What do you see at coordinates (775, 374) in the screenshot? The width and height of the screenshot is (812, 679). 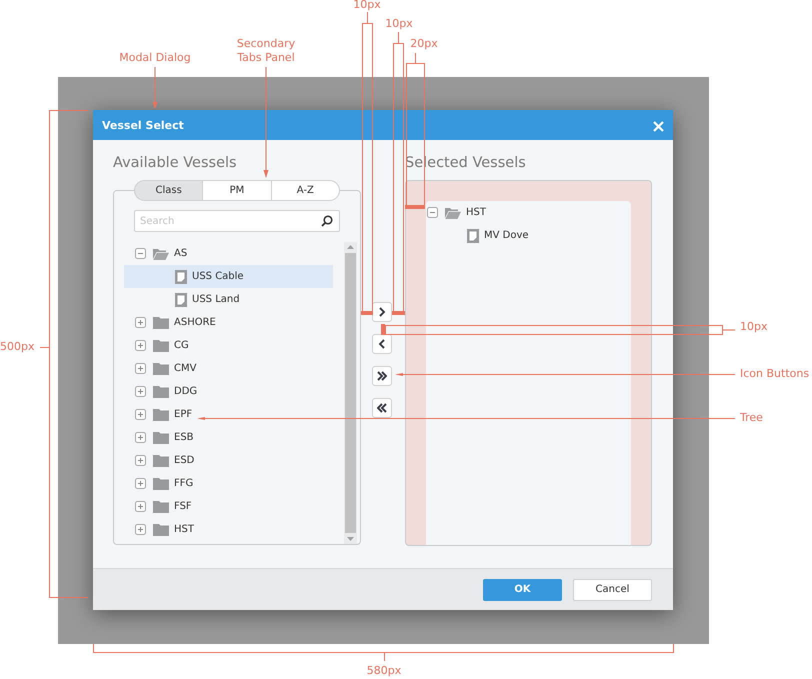 I see `annotation-label: Icon Buttons` at bounding box center [775, 374].